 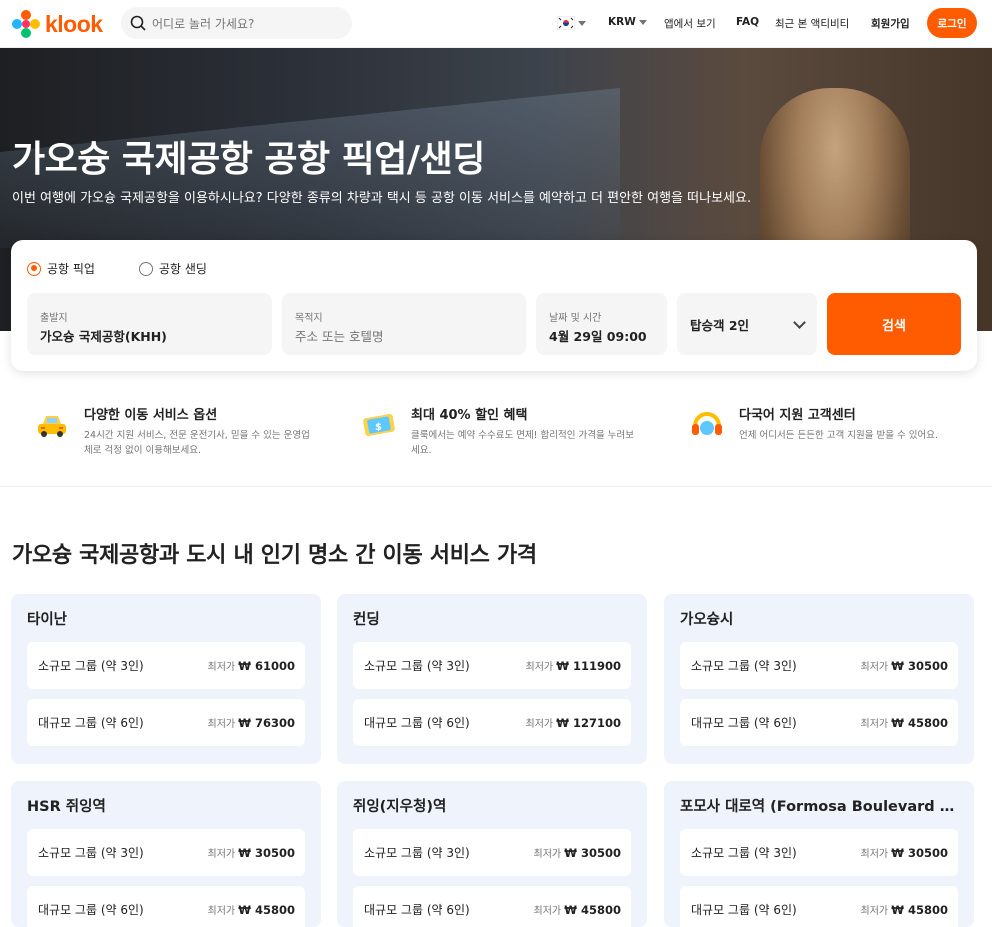 What do you see at coordinates (707, 620) in the screenshot?
I see `destination-name: 가오슝시` at bounding box center [707, 620].